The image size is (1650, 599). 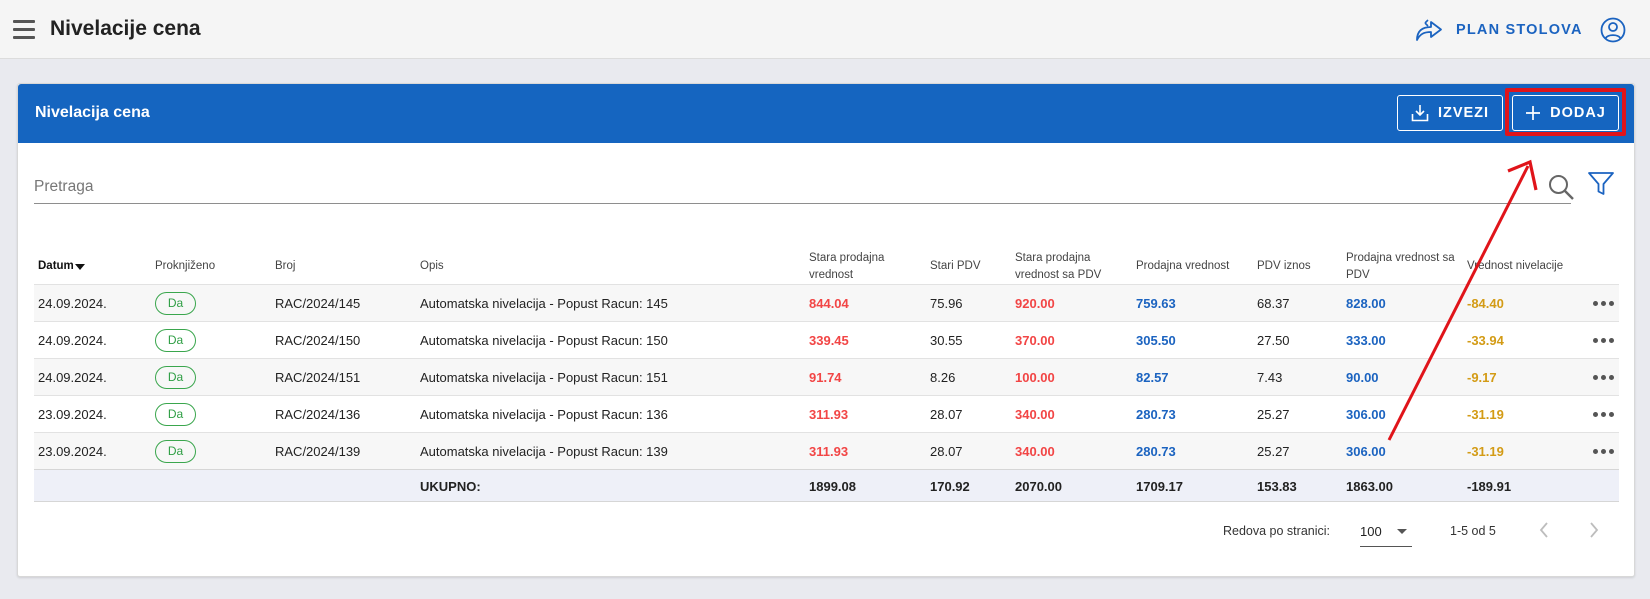 What do you see at coordinates (950, 486) in the screenshot?
I see `total-stari-pdv: 170.92` at bounding box center [950, 486].